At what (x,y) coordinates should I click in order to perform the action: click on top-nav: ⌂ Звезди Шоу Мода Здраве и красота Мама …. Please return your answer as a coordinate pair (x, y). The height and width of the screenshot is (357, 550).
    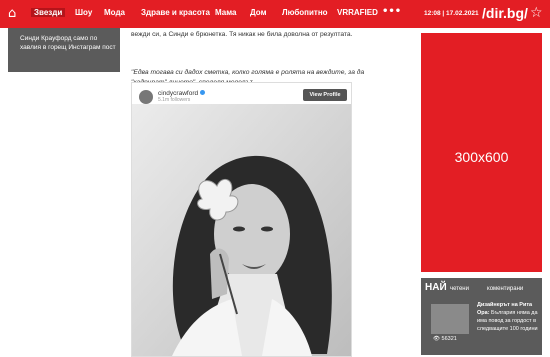
    Looking at the image, I should click on (275, 14).